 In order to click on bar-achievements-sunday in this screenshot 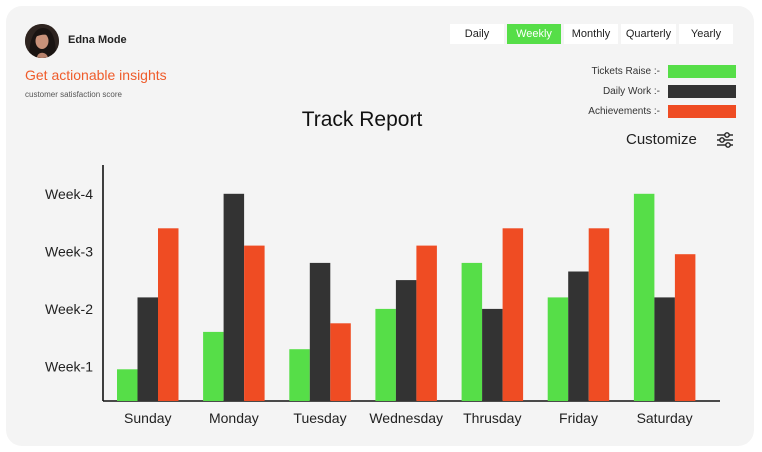, I will do `click(168, 314)`.